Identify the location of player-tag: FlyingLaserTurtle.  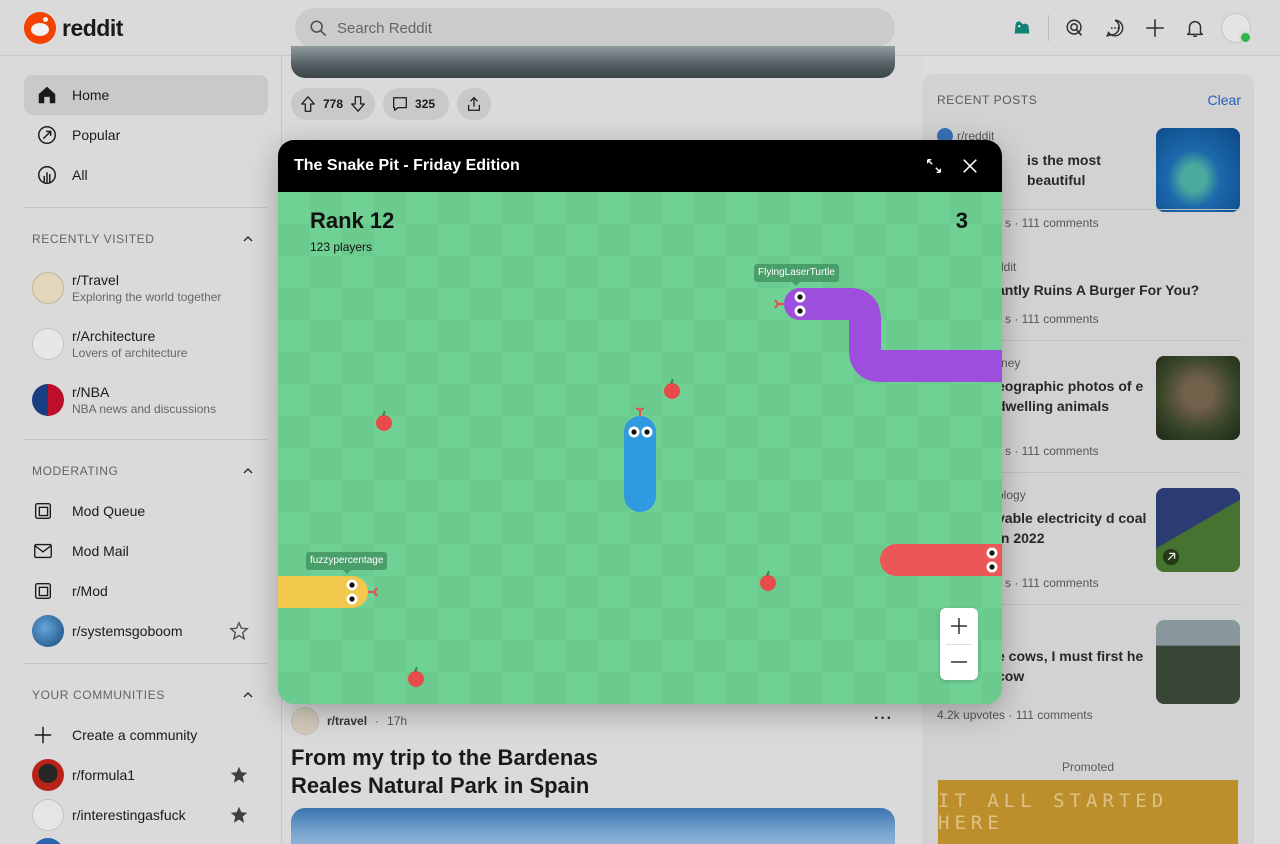
(796, 275).